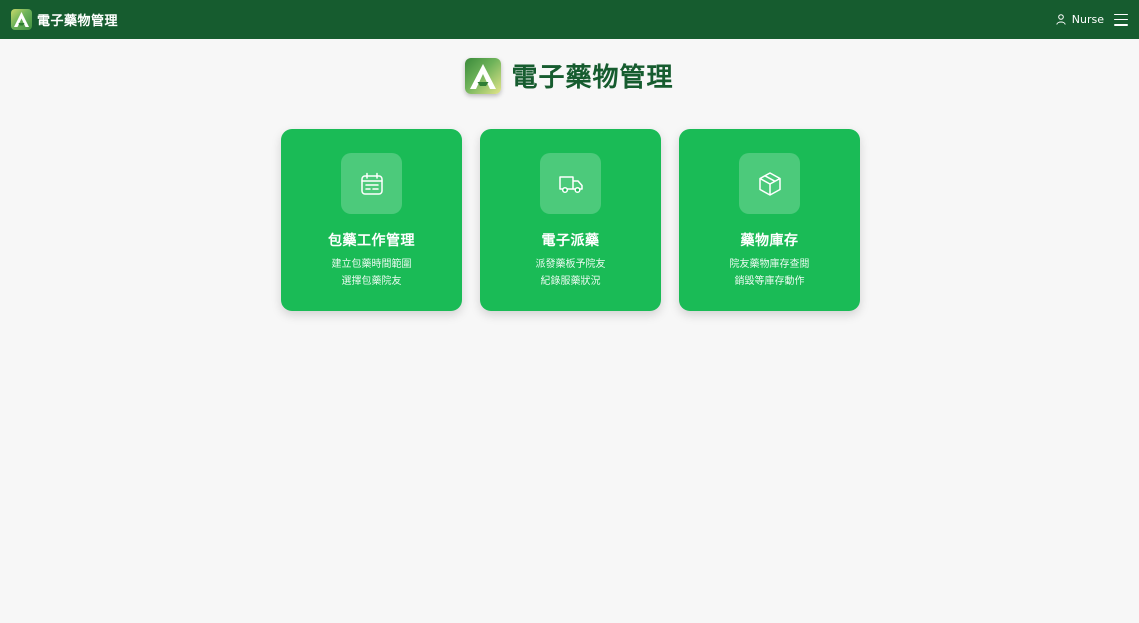 Image resolution: width=1139 pixels, height=623 pixels. Describe the element at coordinates (371, 241) in the screenshot. I see `card-title: 包藥工作管理` at that location.